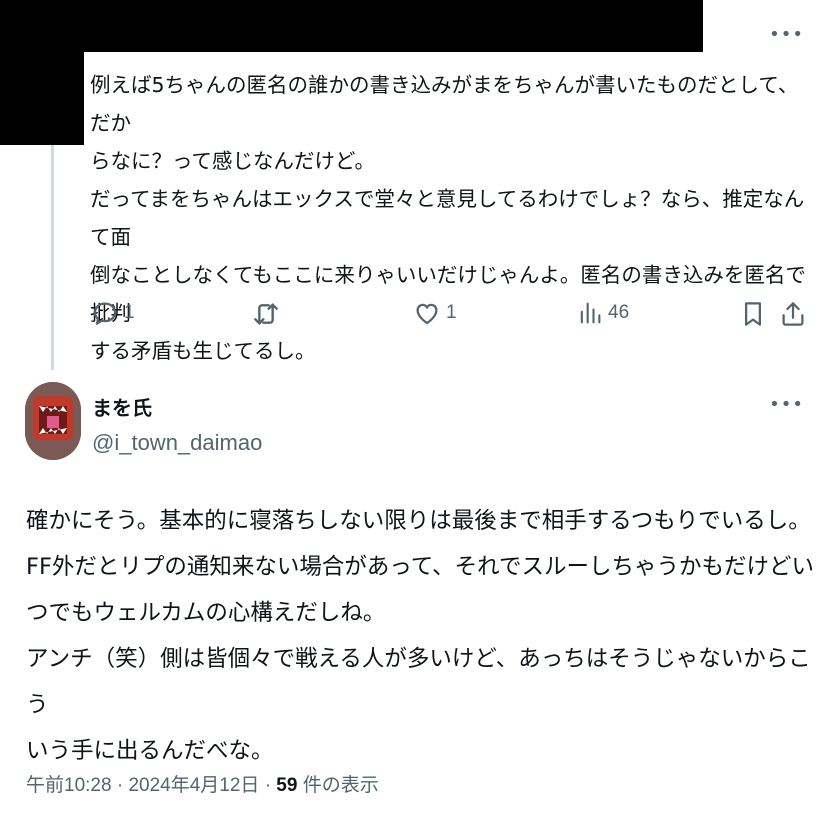 The width and height of the screenshot is (832, 832). I want to click on tweet-time: 午前10:28, so click(69, 785).